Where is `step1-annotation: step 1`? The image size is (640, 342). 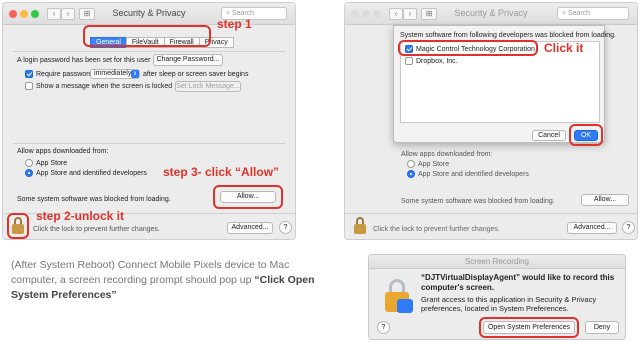
step1-annotation: step 1 is located at coordinates (234, 24).